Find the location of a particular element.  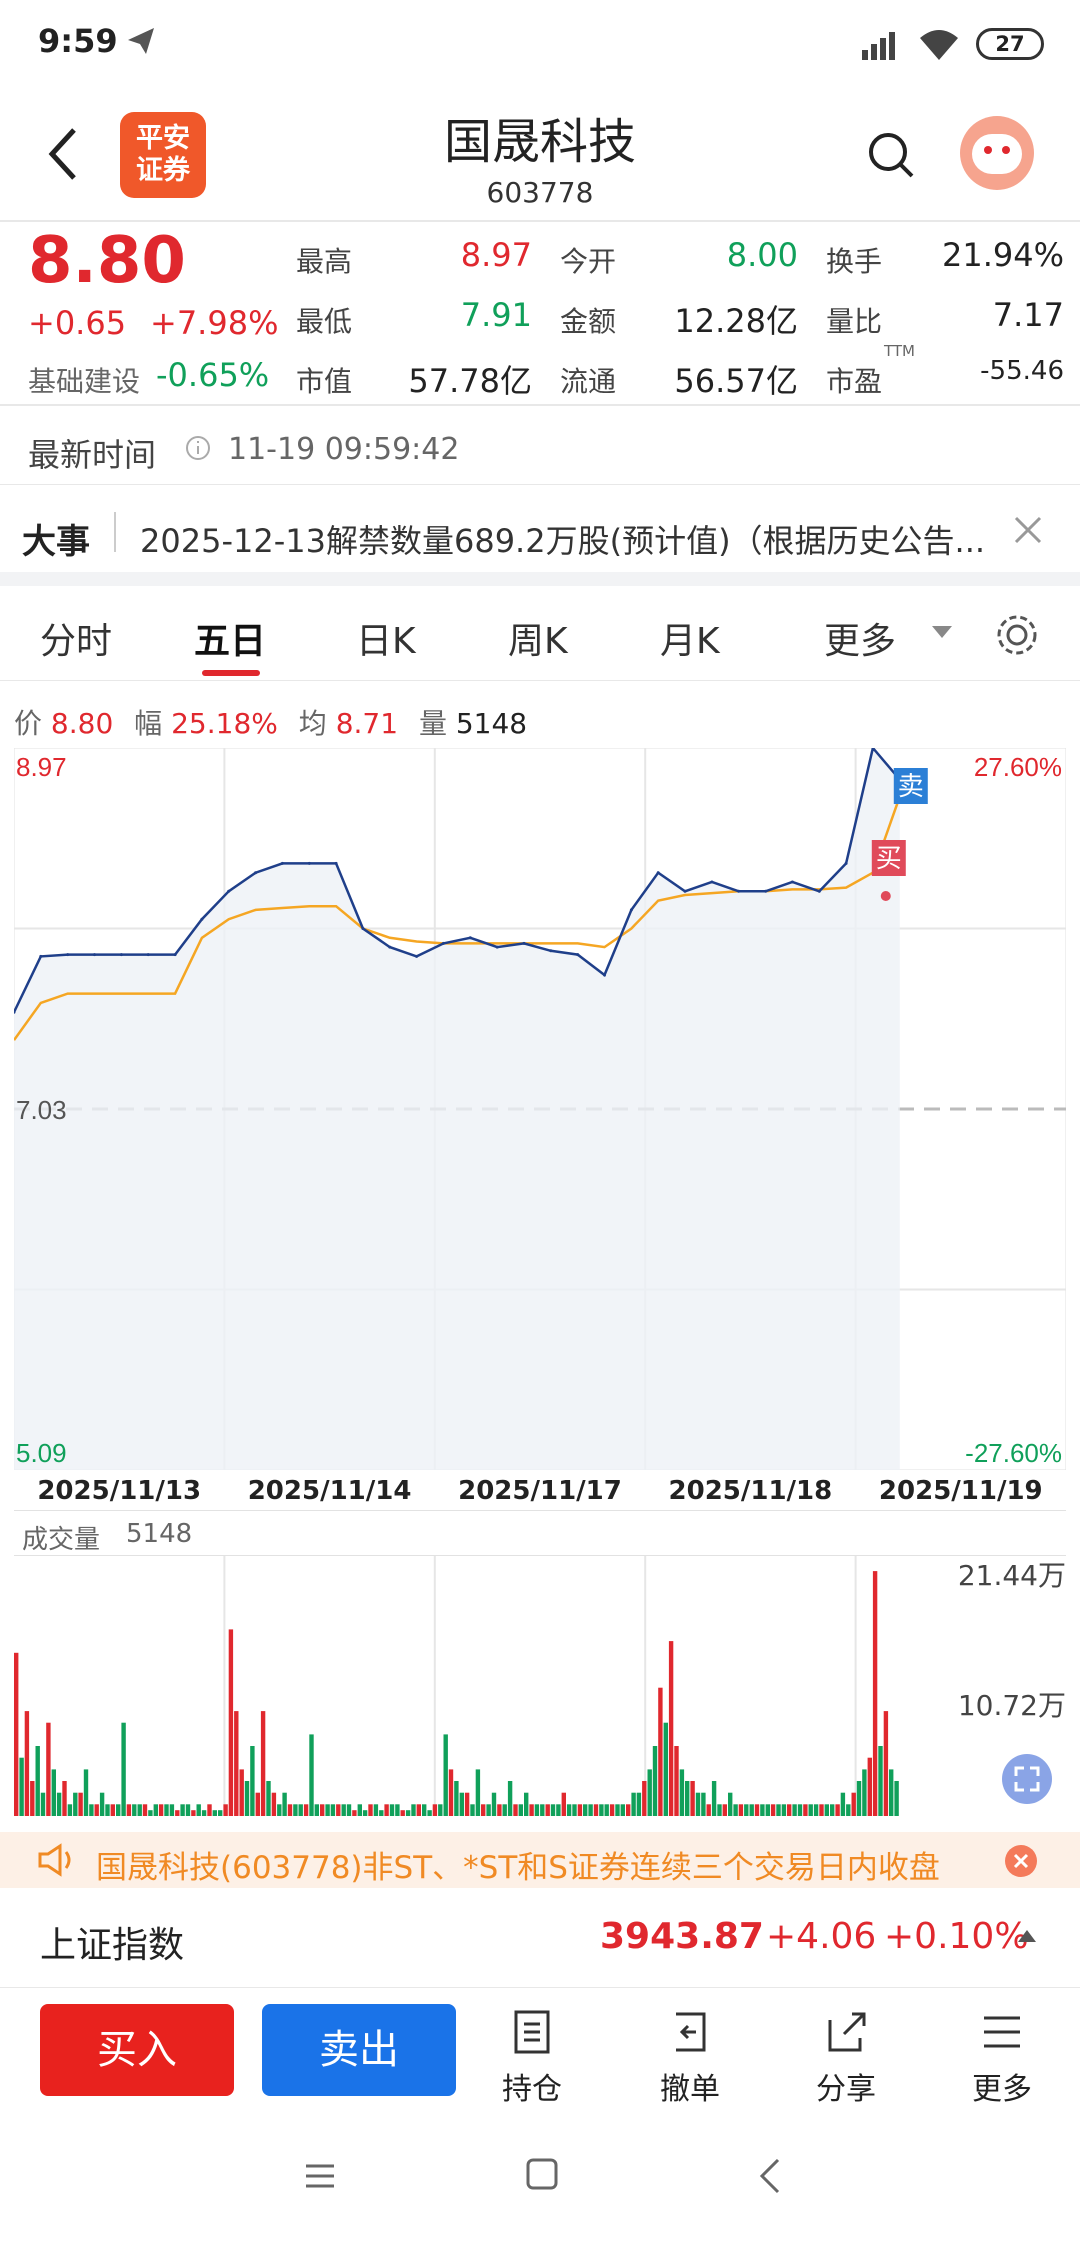

fullscreen-icon is located at coordinates (1027, 1779).